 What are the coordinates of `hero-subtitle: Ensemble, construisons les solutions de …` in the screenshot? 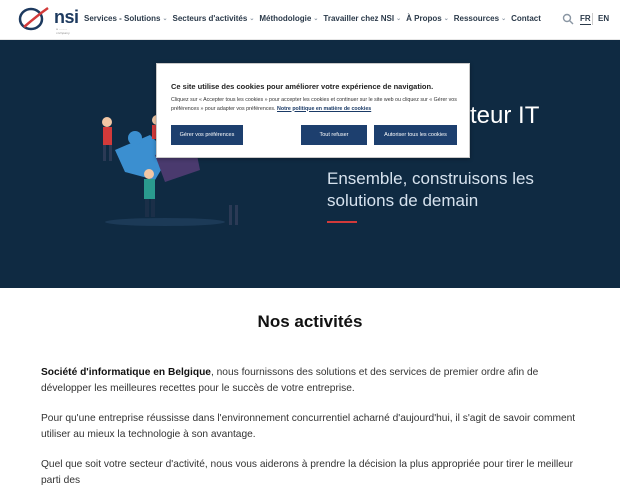 It's located at (430, 189).